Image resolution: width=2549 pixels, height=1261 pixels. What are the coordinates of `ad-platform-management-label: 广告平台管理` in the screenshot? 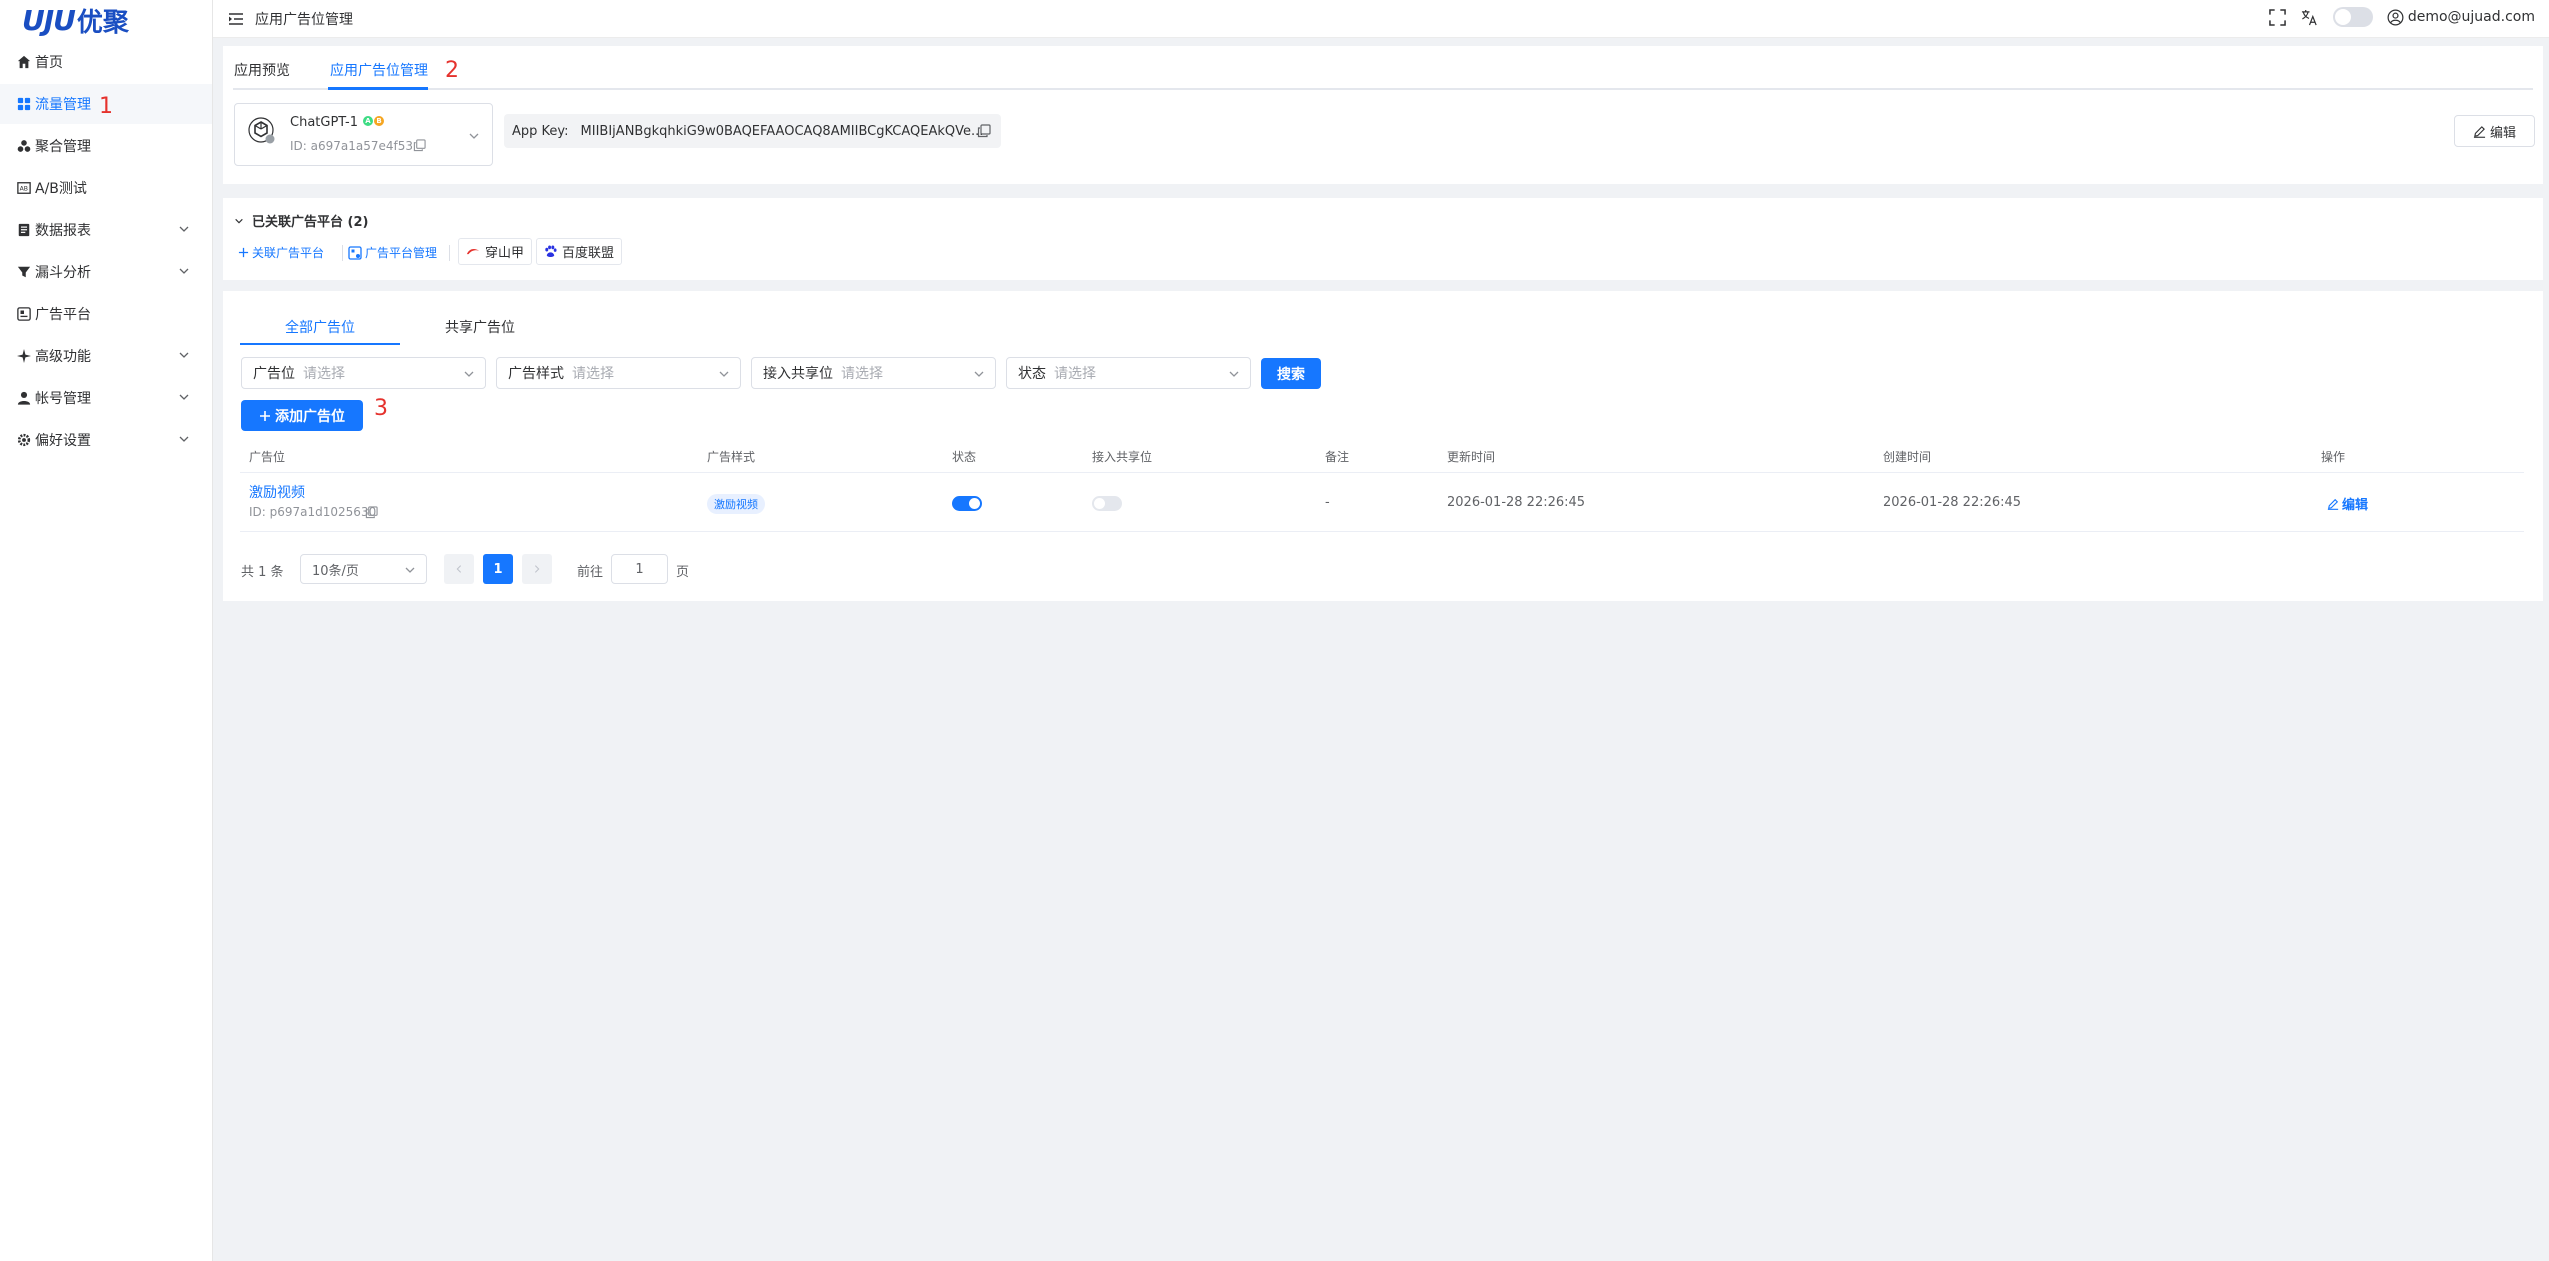 It's located at (401, 253).